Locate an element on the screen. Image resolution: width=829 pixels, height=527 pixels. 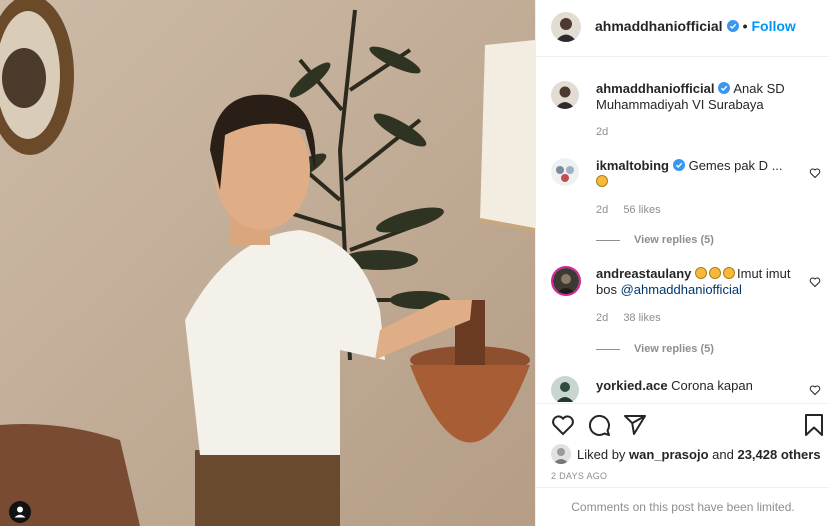
comment-username: ikmaltobing is located at coordinates (632, 165).